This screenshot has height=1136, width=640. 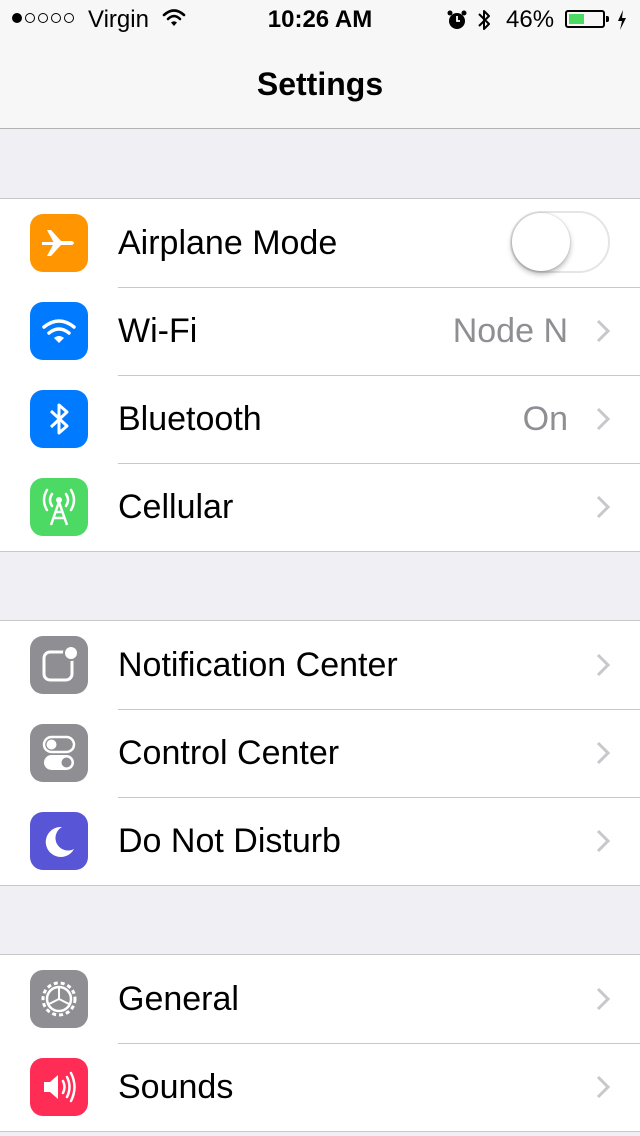 What do you see at coordinates (59, 419) in the screenshot?
I see `bluetooth-icon` at bounding box center [59, 419].